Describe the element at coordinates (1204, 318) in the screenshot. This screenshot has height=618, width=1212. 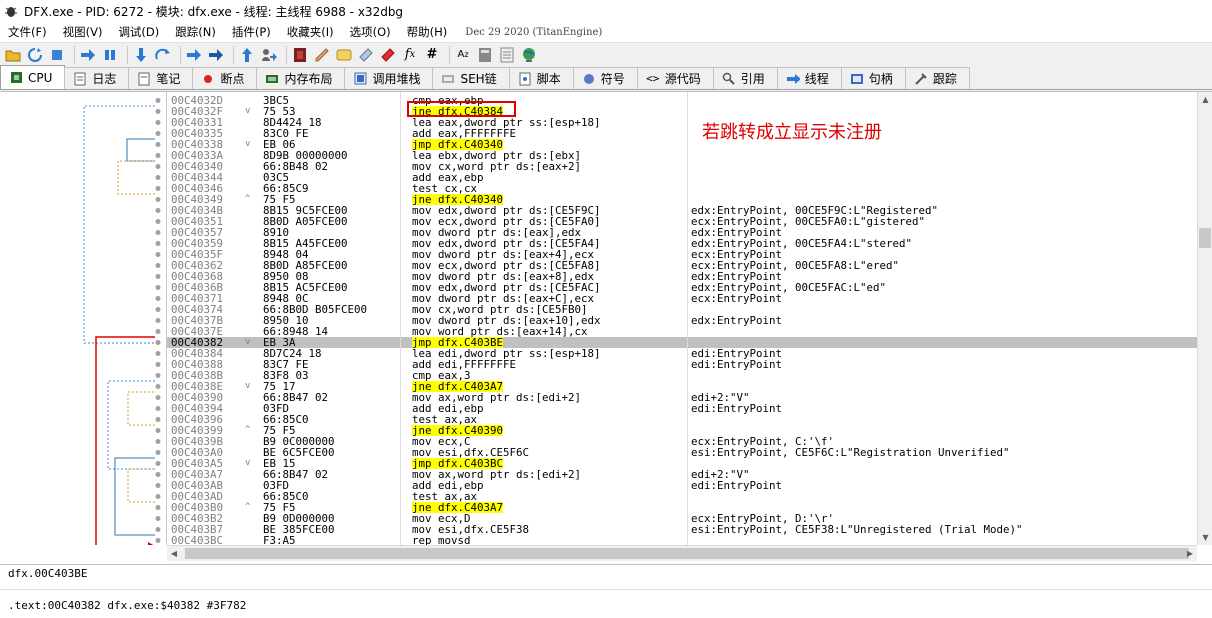
I see `vertical-scrollbar: ▲ ▼` at that location.